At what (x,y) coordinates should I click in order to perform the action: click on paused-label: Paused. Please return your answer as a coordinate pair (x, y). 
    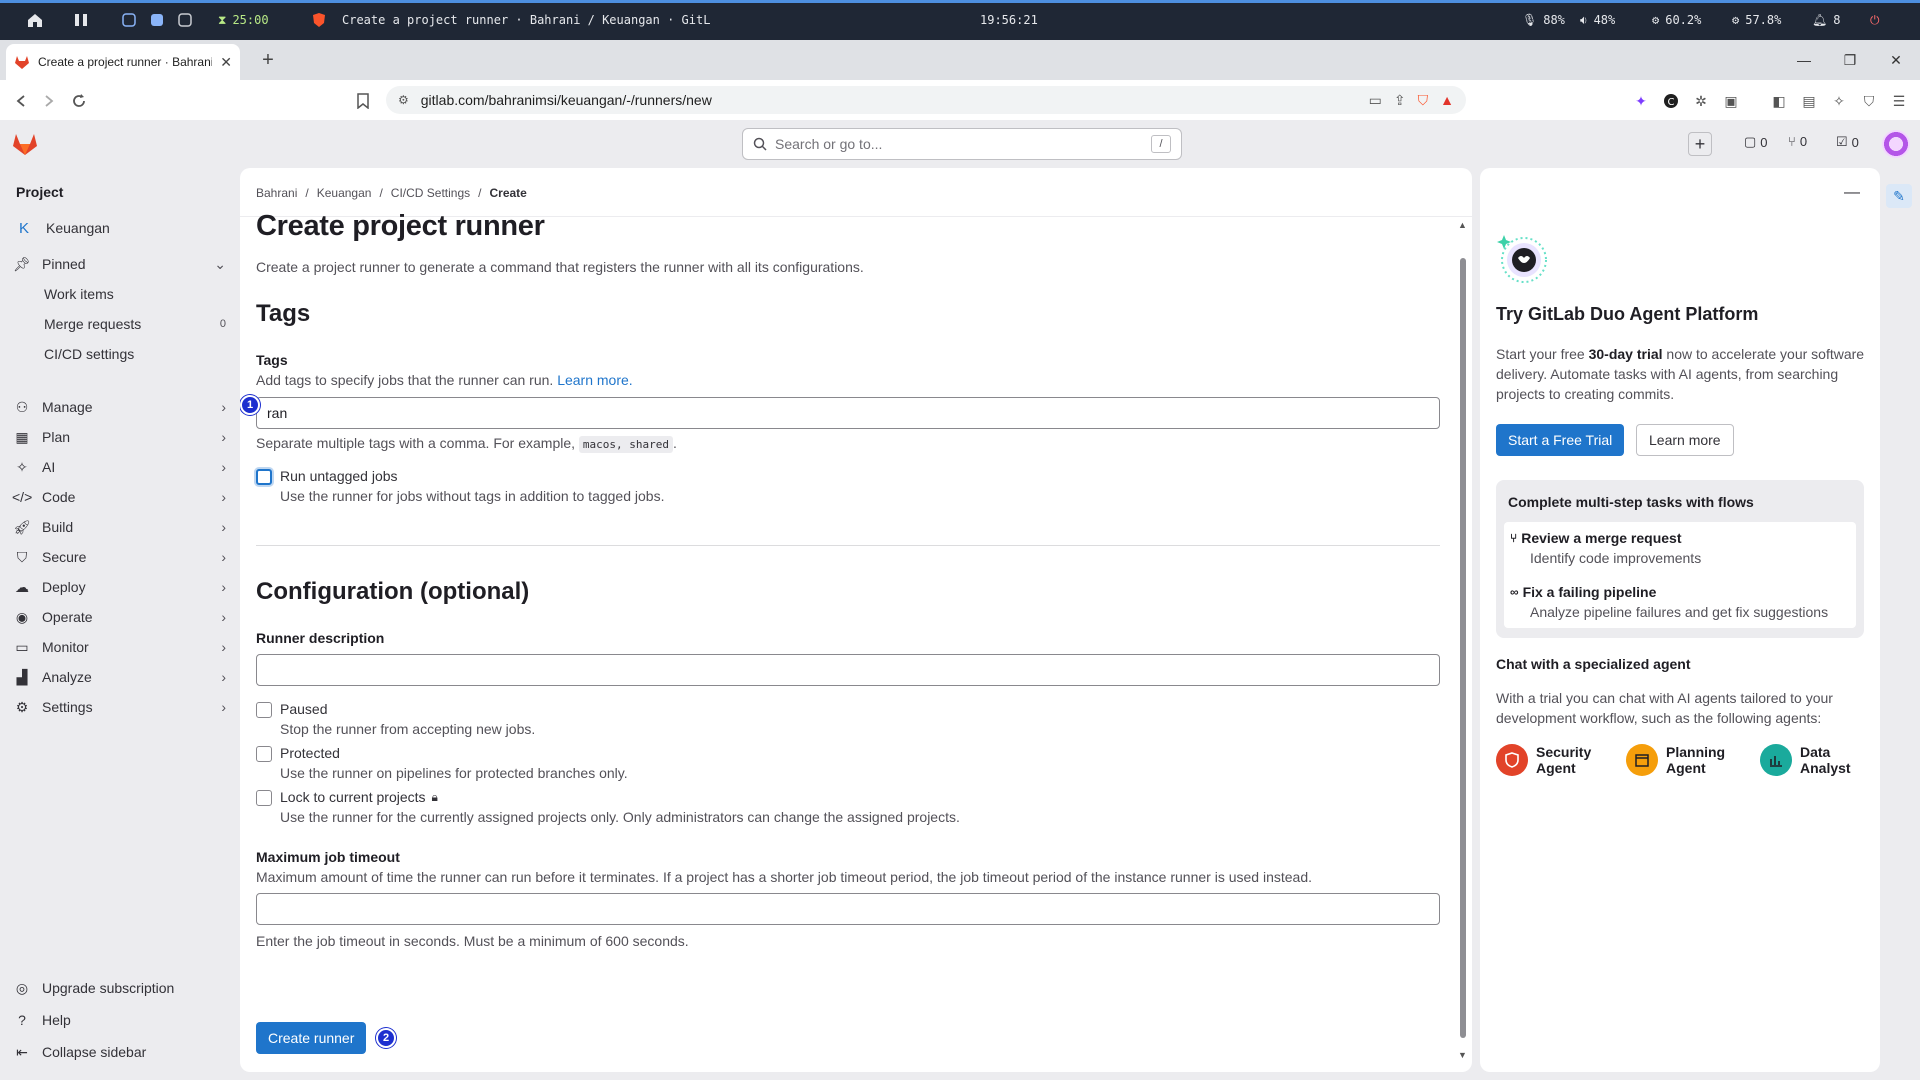
    Looking at the image, I should click on (303, 709).